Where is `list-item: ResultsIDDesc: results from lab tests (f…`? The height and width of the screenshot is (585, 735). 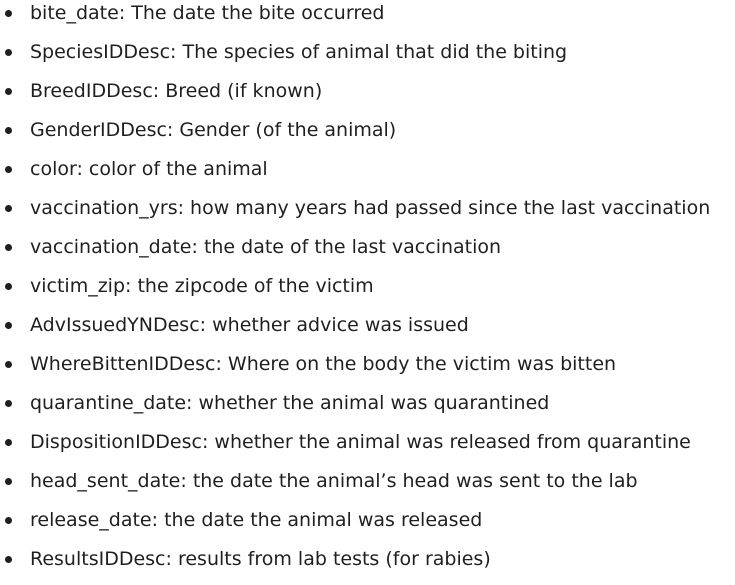 list-item: ResultsIDDesc: results from lab tests (f… is located at coordinates (367, 565).